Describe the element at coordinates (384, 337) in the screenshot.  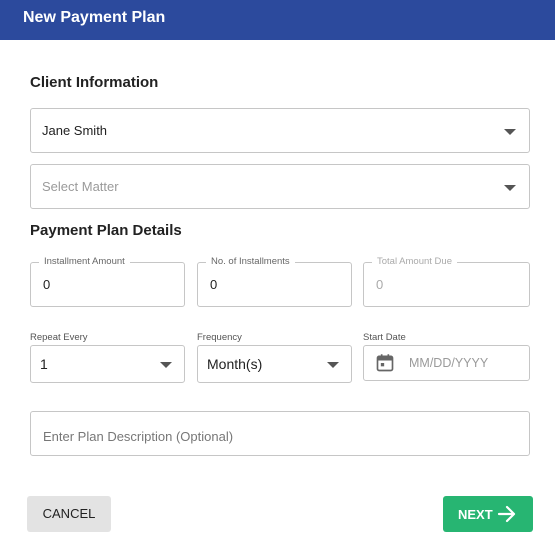
I see `start-date-label: Start Date` at that location.